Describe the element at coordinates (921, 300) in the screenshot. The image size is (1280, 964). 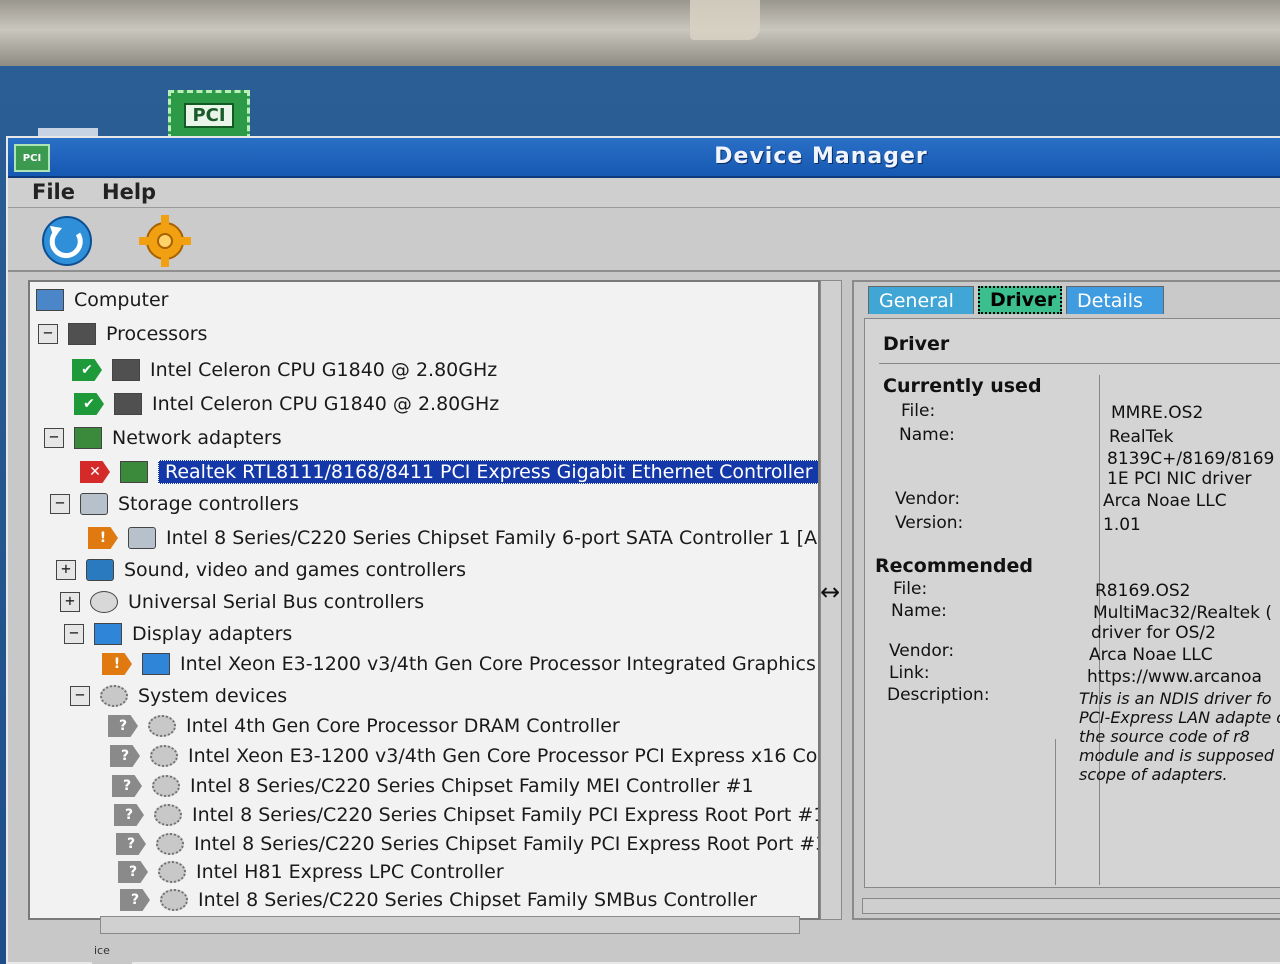
I see `tab-general: General` at that location.